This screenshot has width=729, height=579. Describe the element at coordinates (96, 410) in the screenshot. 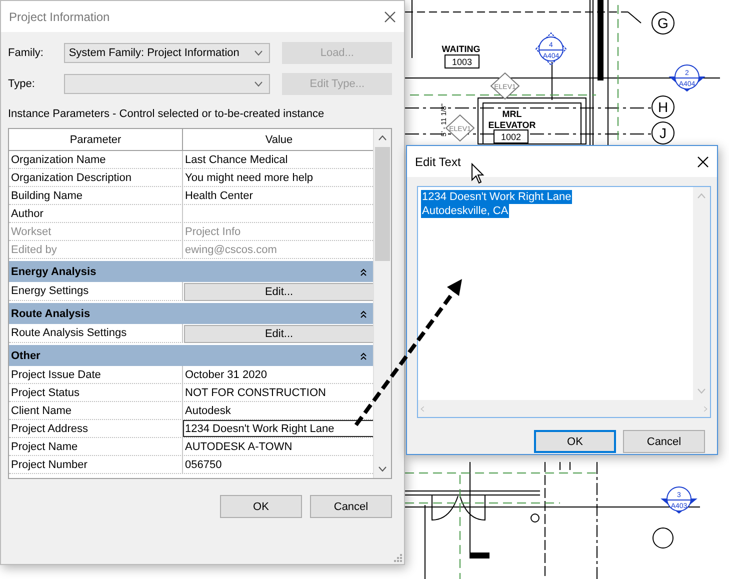

I see `table-cell: Client Name` at that location.